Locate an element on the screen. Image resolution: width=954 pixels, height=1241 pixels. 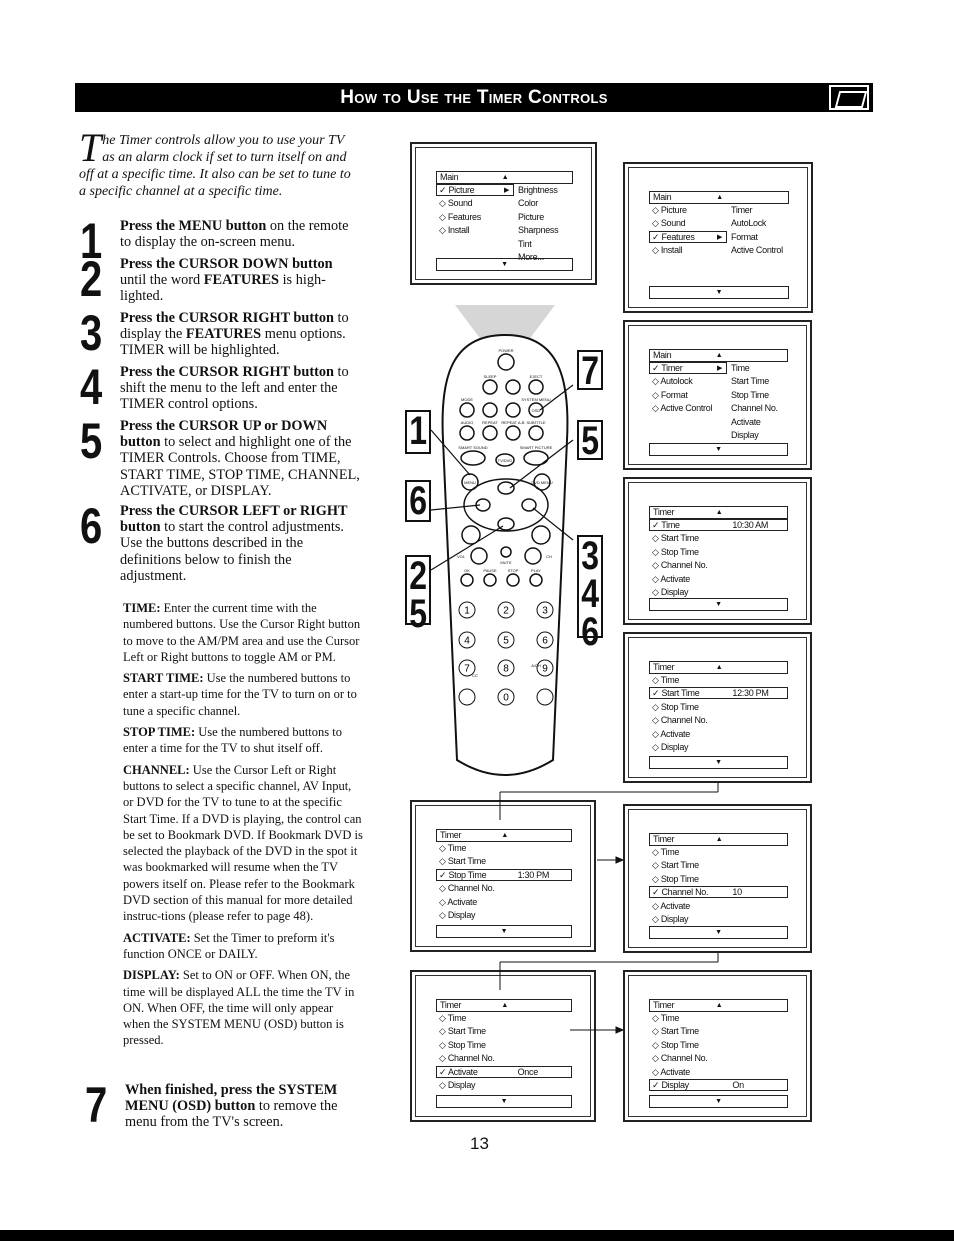
footer-bar is located at coordinates (477, 1235).